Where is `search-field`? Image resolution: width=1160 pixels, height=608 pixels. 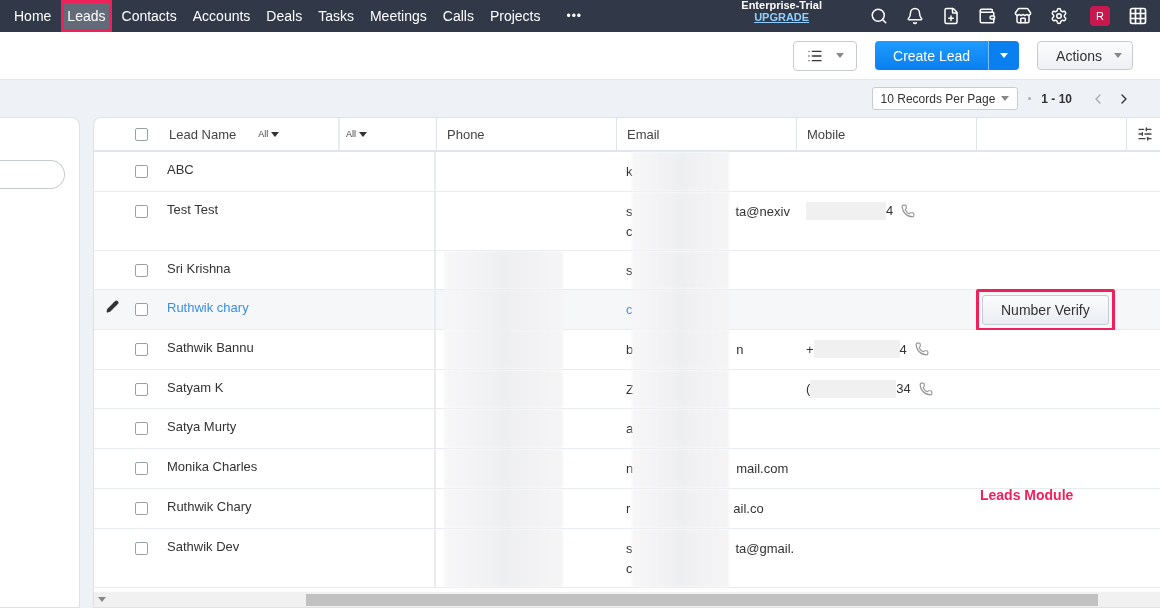
search-field is located at coordinates (32, 174).